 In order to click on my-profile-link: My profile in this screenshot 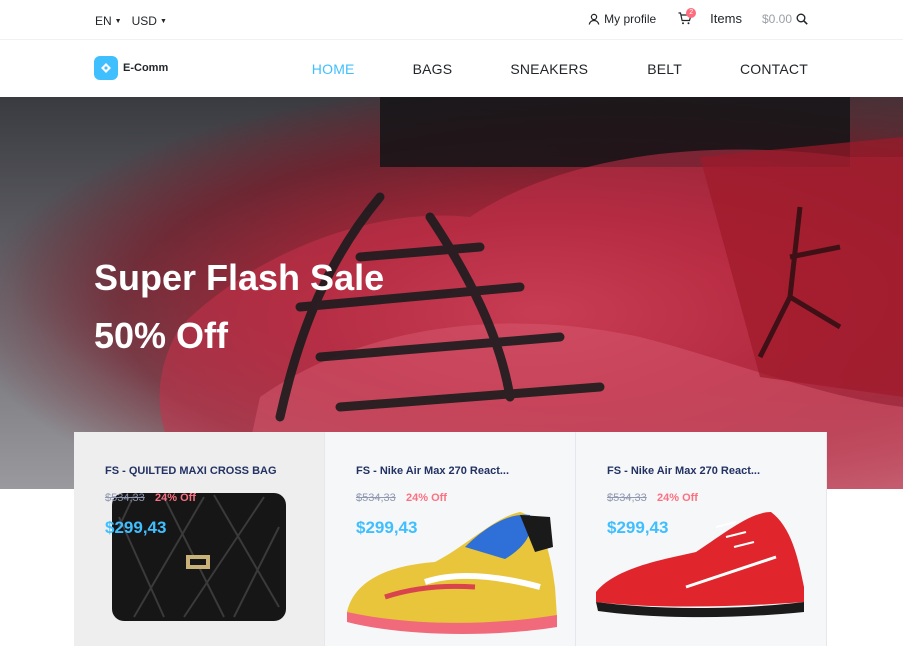, I will do `click(622, 19)`.